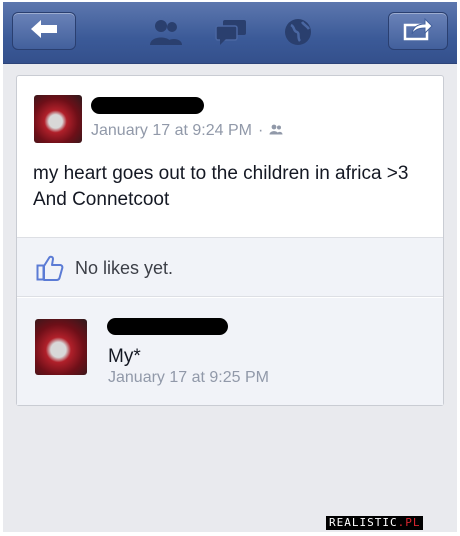 This screenshot has height=536, width=460. What do you see at coordinates (61, 347) in the screenshot?
I see `commenter-avatar` at bounding box center [61, 347].